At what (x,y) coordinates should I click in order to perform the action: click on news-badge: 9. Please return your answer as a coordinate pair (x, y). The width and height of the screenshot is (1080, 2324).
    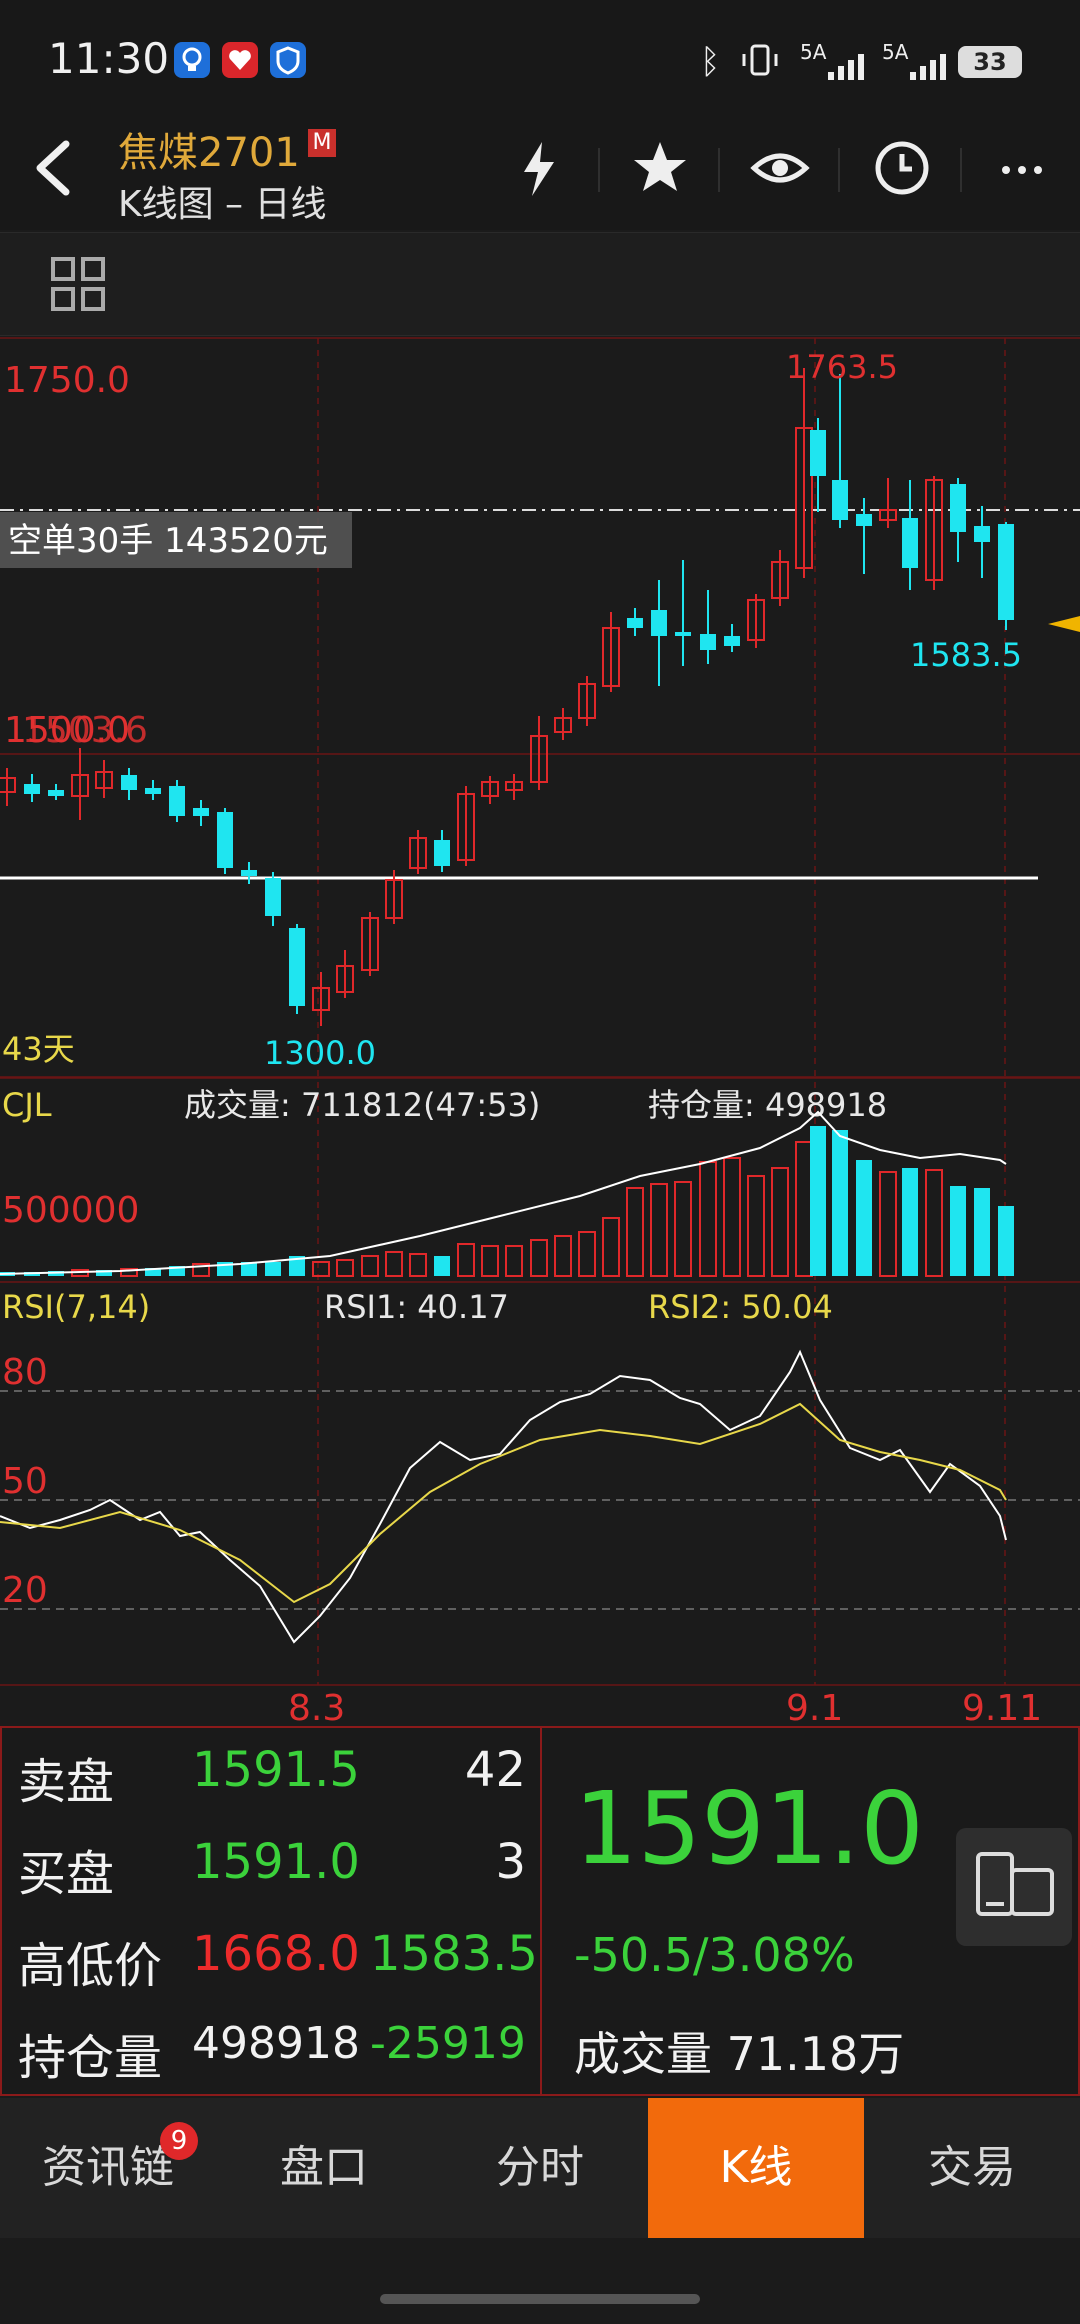
    Looking at the image, I should click on (179, 2141).